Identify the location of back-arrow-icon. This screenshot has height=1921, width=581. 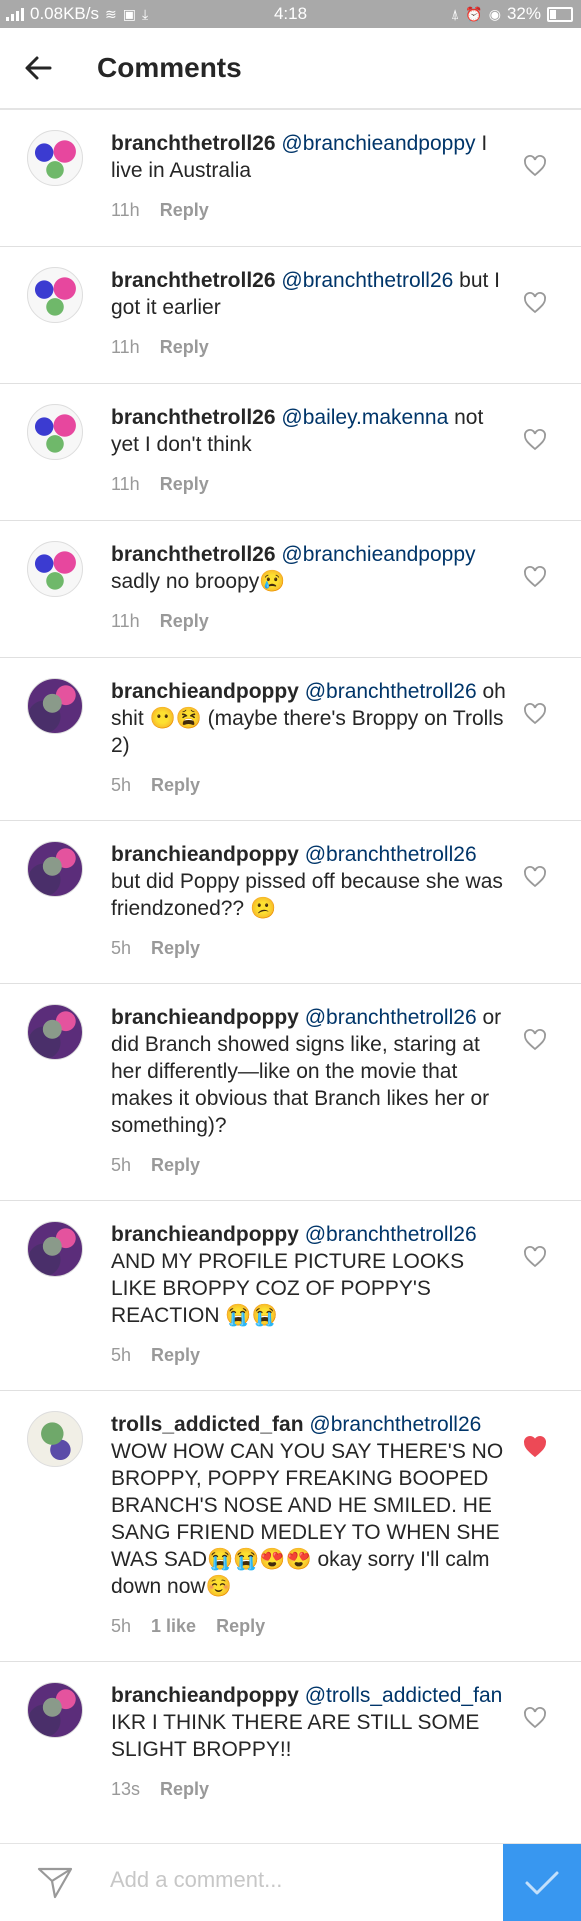
(38, 68).